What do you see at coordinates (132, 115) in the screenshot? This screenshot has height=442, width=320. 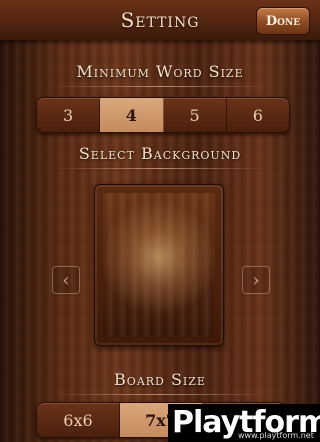 I see `word-size-option-4: 4` at bounding box center [132, 115].